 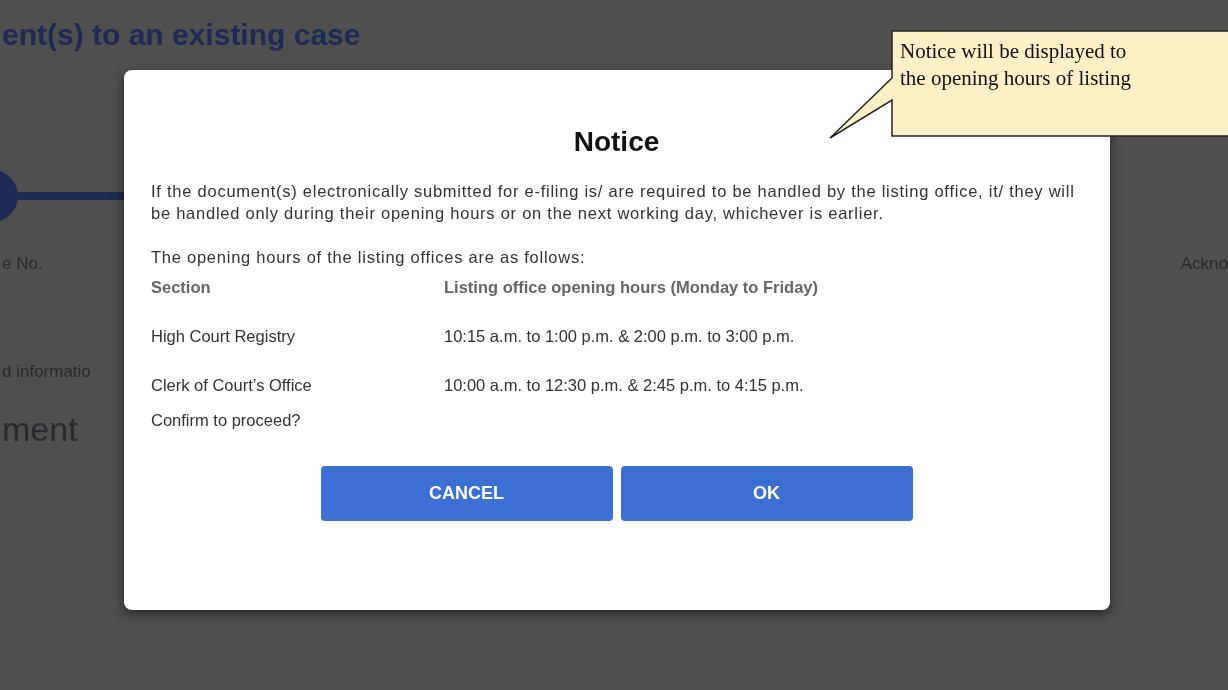 I want to click on table-cell-text: High Court Registry, so click(x=223, y=336).